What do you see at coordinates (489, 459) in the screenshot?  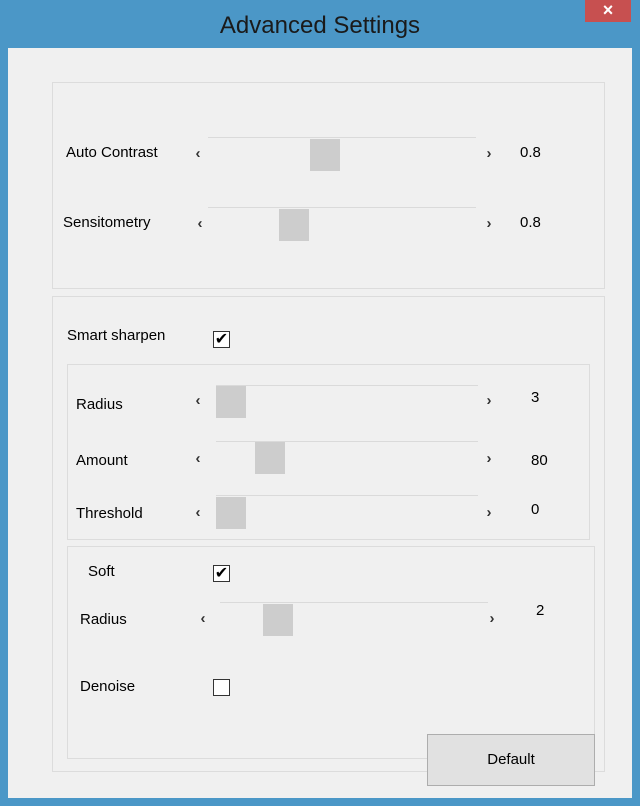 I see `amount-right-arrow: ›` at bounding box center [489, 459].